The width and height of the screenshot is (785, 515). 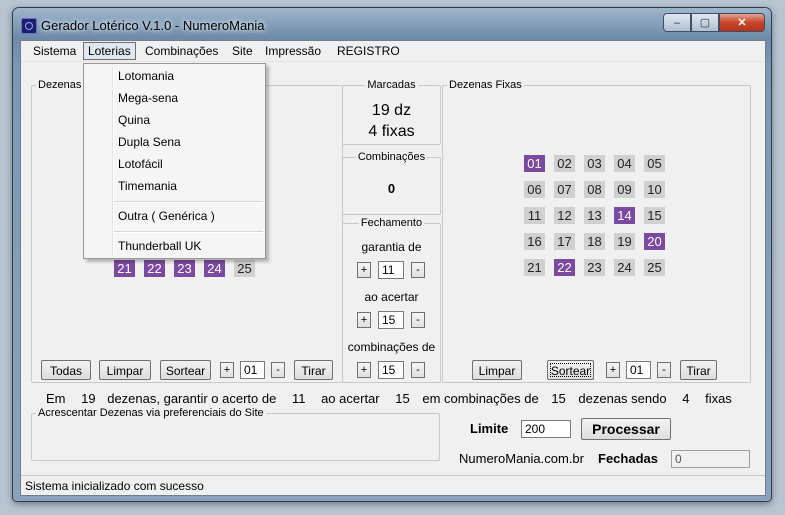 What do you see at coordinates (393, 485) in the screenshot?
I see `status-bar: Sistema inicializado com sucesso` at bounding box center [393, 485].